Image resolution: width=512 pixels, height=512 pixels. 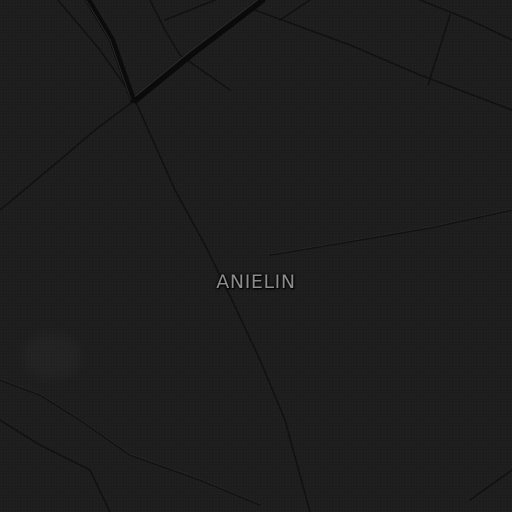 What do you see at coordinates (190, 10) in the screenshot?
I see `road-top-cross` at bounding box center [190, 10].